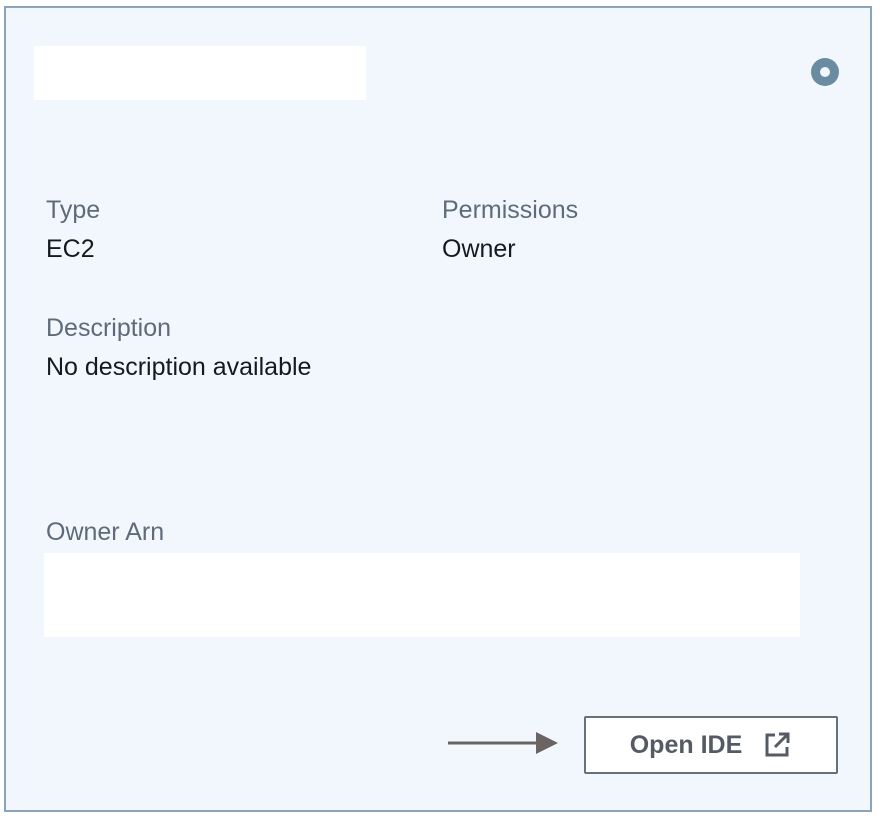 The height and width of the screenshot is (821, 880). Describe the element at coordinates (200, 73) in the screenshot. I see `environment-name-box` at that location.